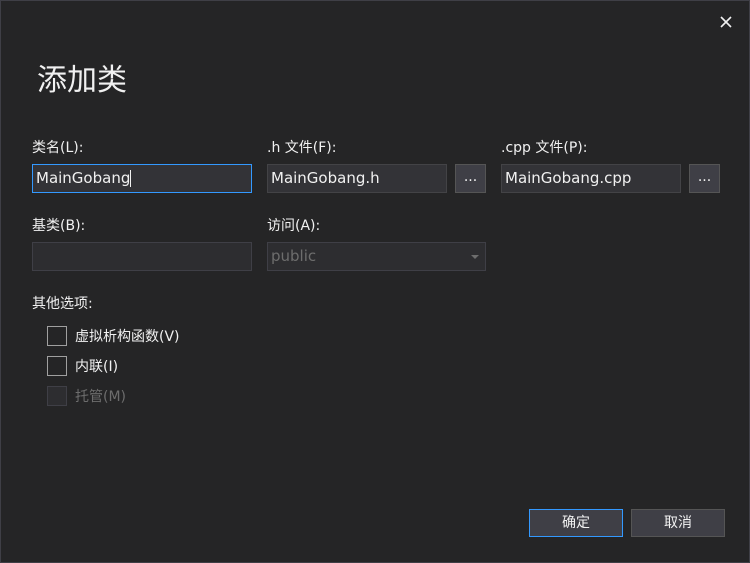 The height and width of the screenshot is (563, 750). I want to click on access-select: public, so click(376, 256).